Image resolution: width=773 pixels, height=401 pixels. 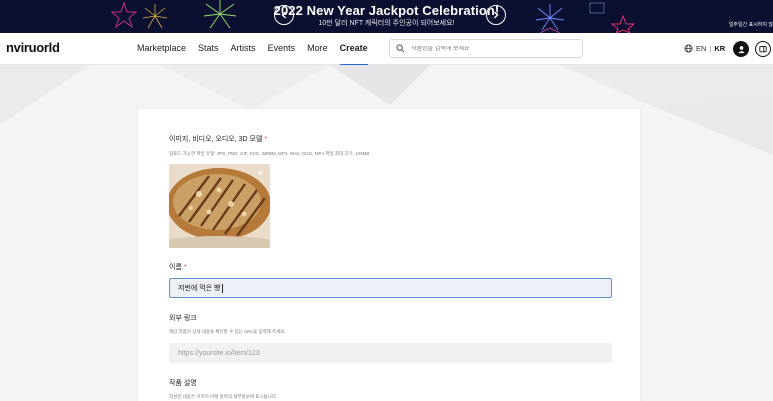 What do you see at coordinates (243, 48) in the screenshot?
I see `nav-artists: Artists` at bounding box center [243, 48].